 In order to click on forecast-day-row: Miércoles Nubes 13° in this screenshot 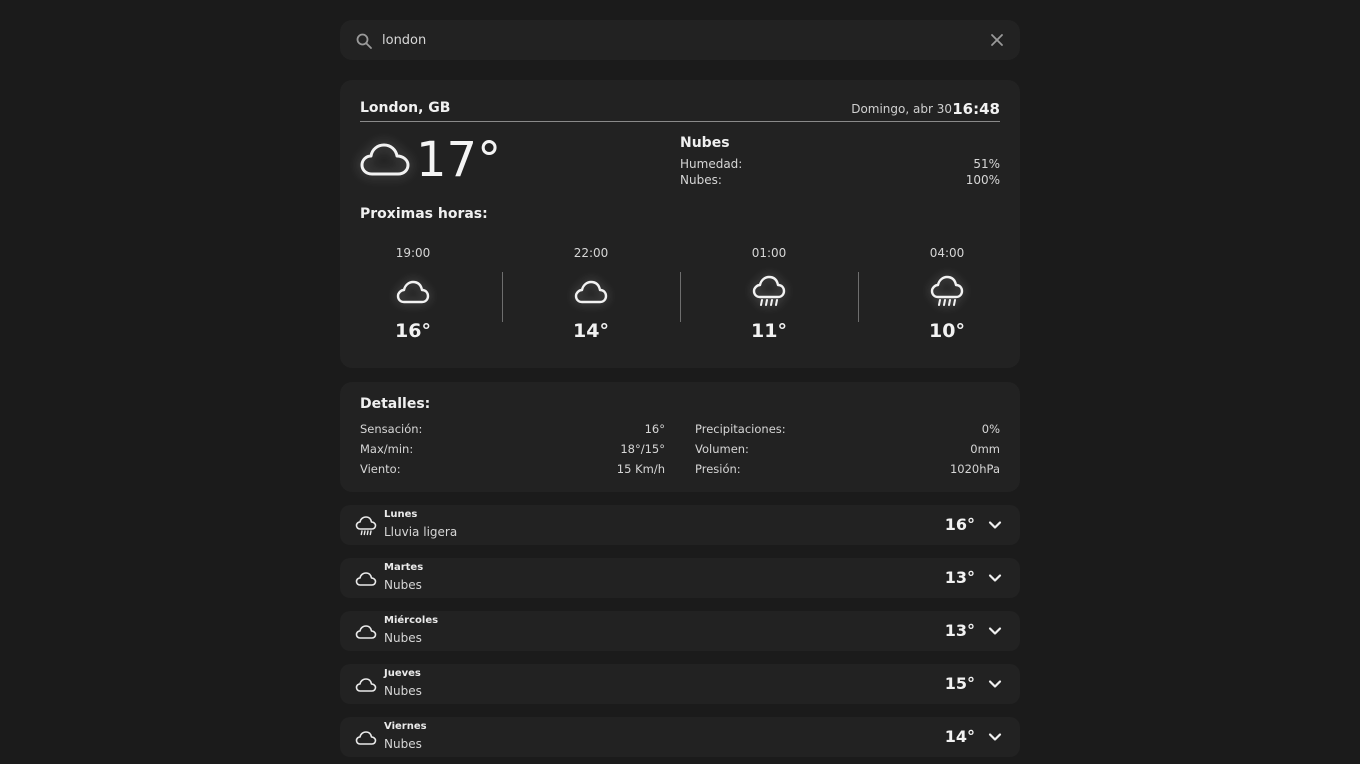, I will do `click(680, 631)`.